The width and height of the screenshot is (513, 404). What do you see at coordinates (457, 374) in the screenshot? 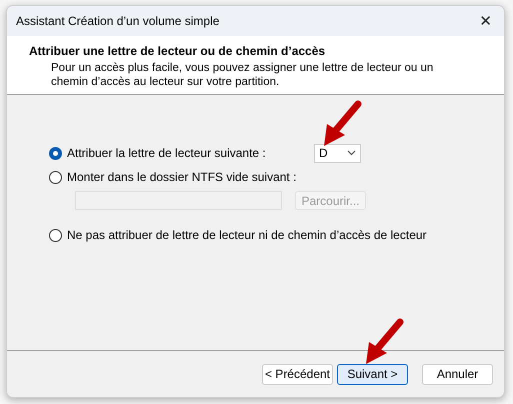
I see `wizard-button: Annuler` at bounding box center [457, 374].